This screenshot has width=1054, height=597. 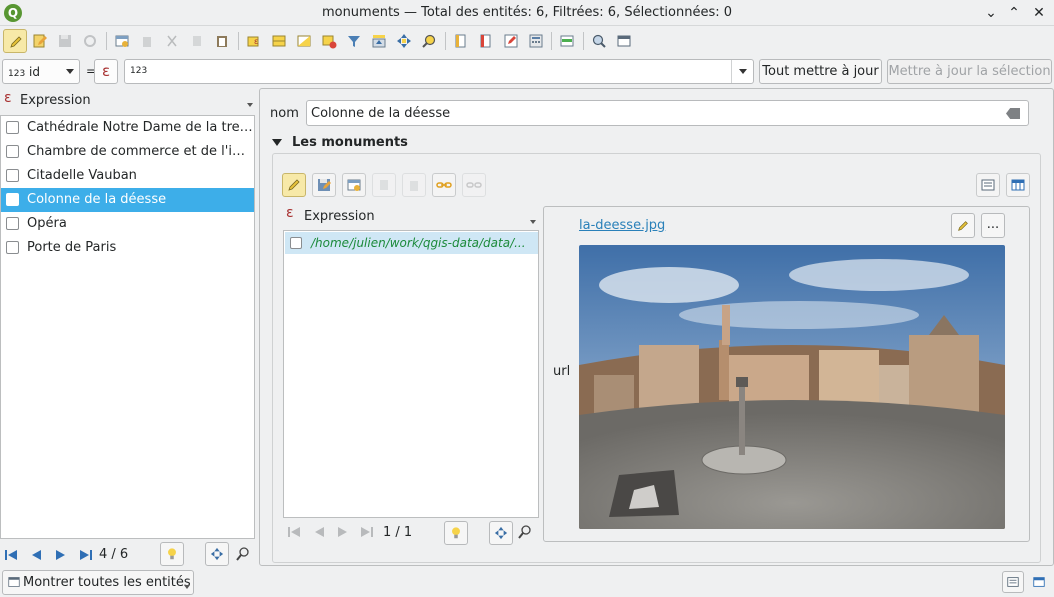 I want to click on list-item-selected: Colonne de la déesse, so click(x=127, y=200).